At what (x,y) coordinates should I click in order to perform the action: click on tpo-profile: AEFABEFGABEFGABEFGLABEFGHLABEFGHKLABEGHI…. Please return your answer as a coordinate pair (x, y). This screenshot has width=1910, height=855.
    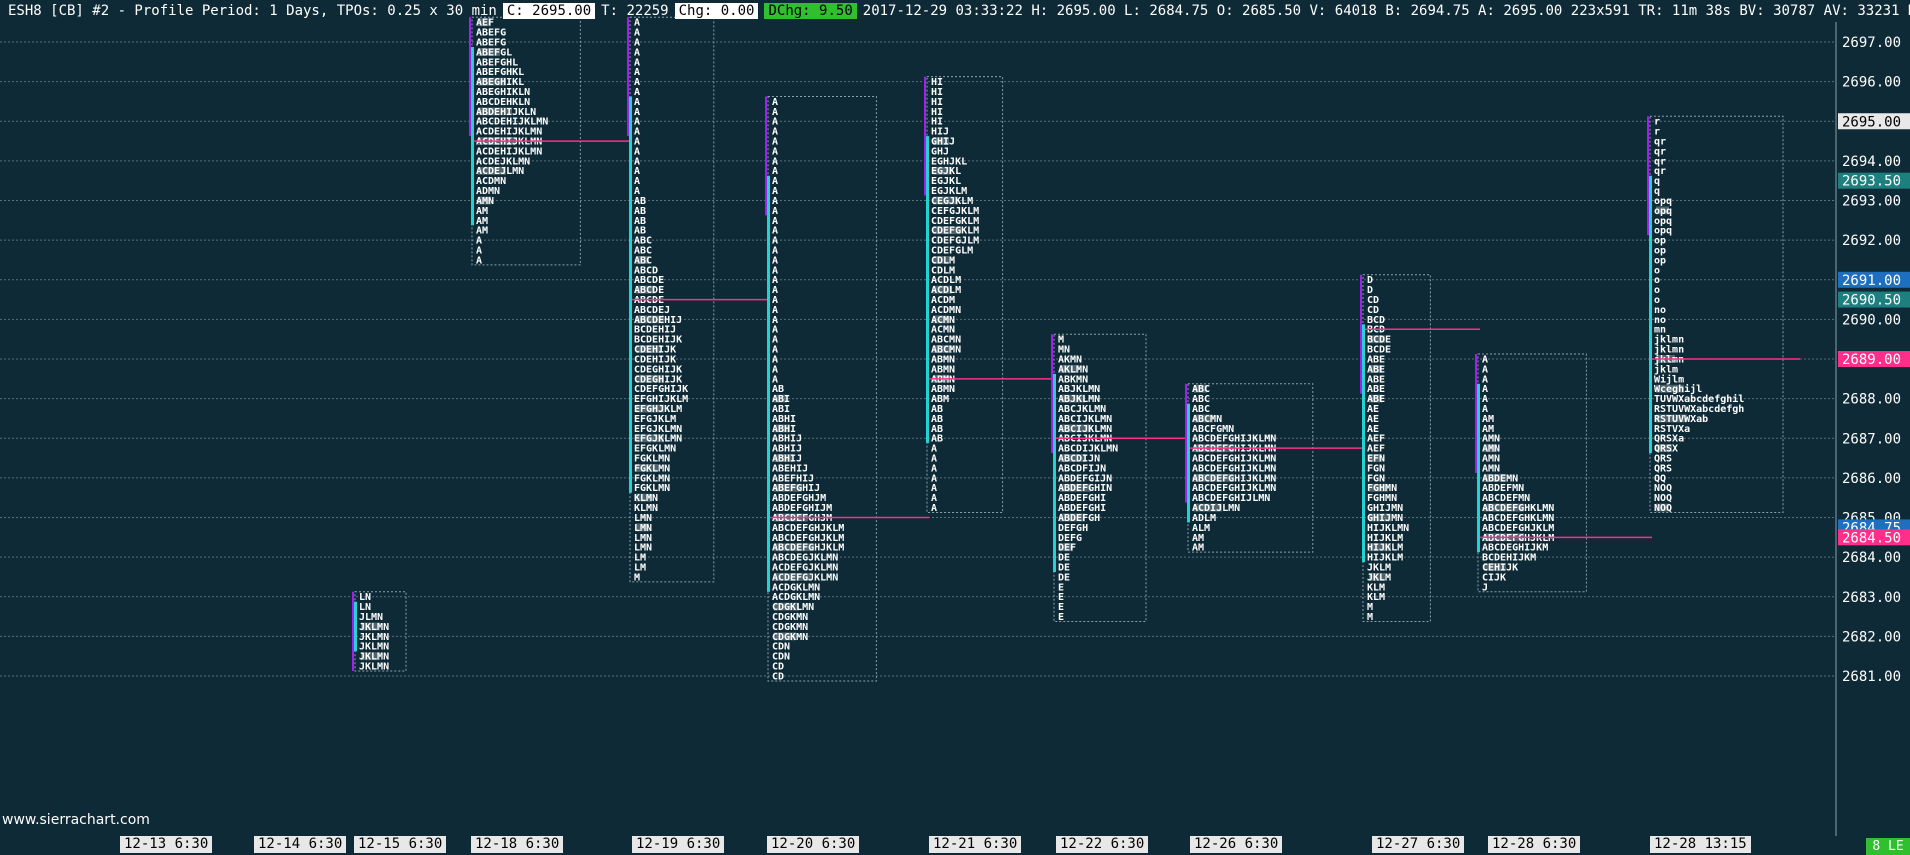
    Looking at the image, I should click on (550, 141).